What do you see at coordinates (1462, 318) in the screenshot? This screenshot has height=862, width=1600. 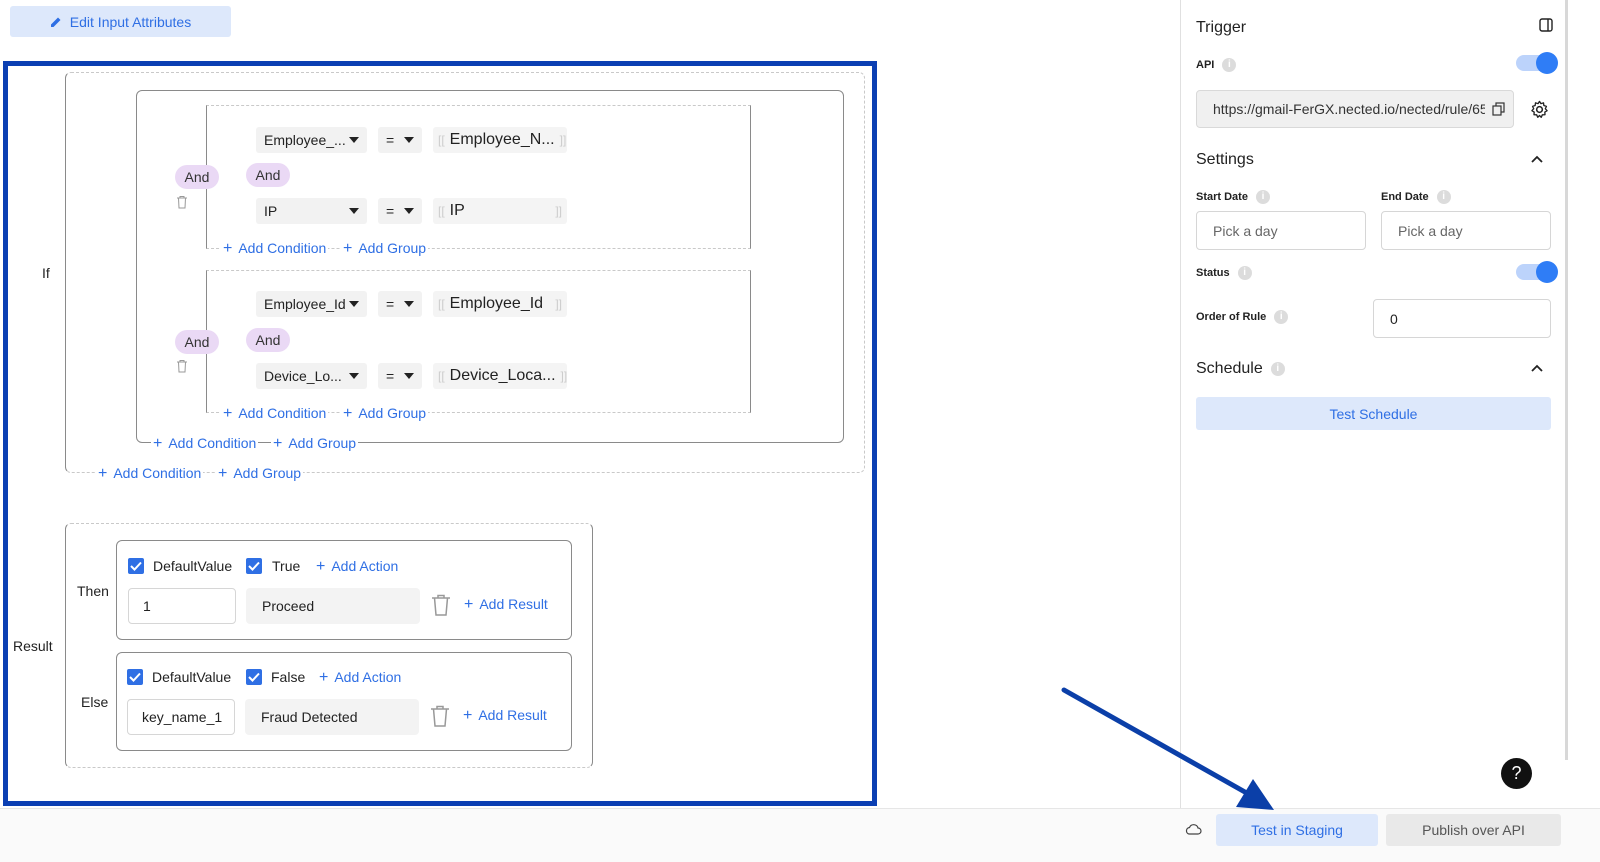 I see `order-of-rule-input: 0` at bounding box center [1462, 318].